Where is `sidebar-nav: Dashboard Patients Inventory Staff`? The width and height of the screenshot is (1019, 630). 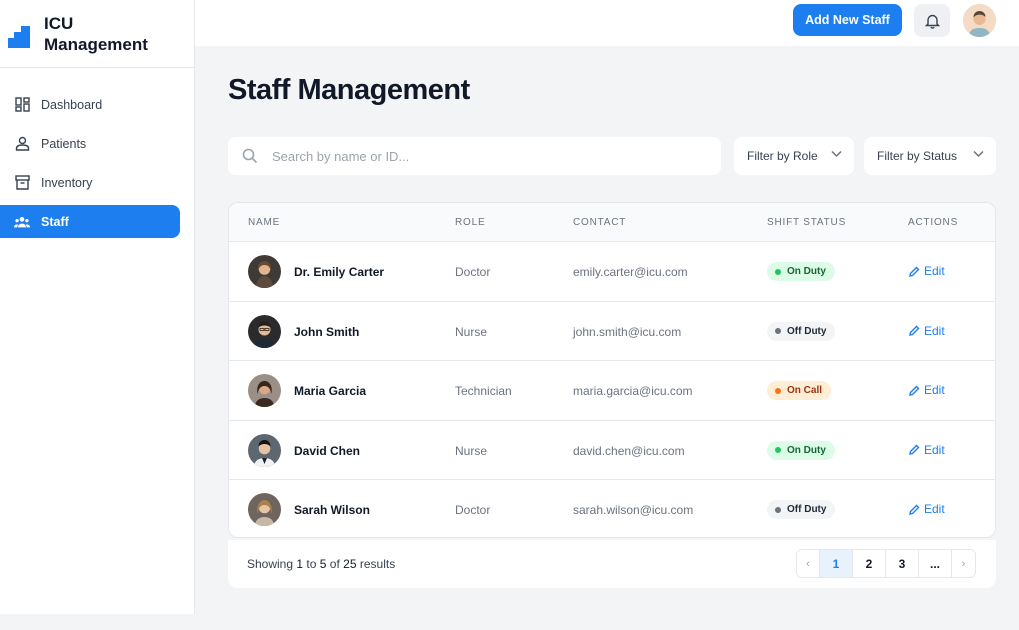 sidebar-nav: Dashboard Patients Inventory Staff is located at coordinates (97, 153).